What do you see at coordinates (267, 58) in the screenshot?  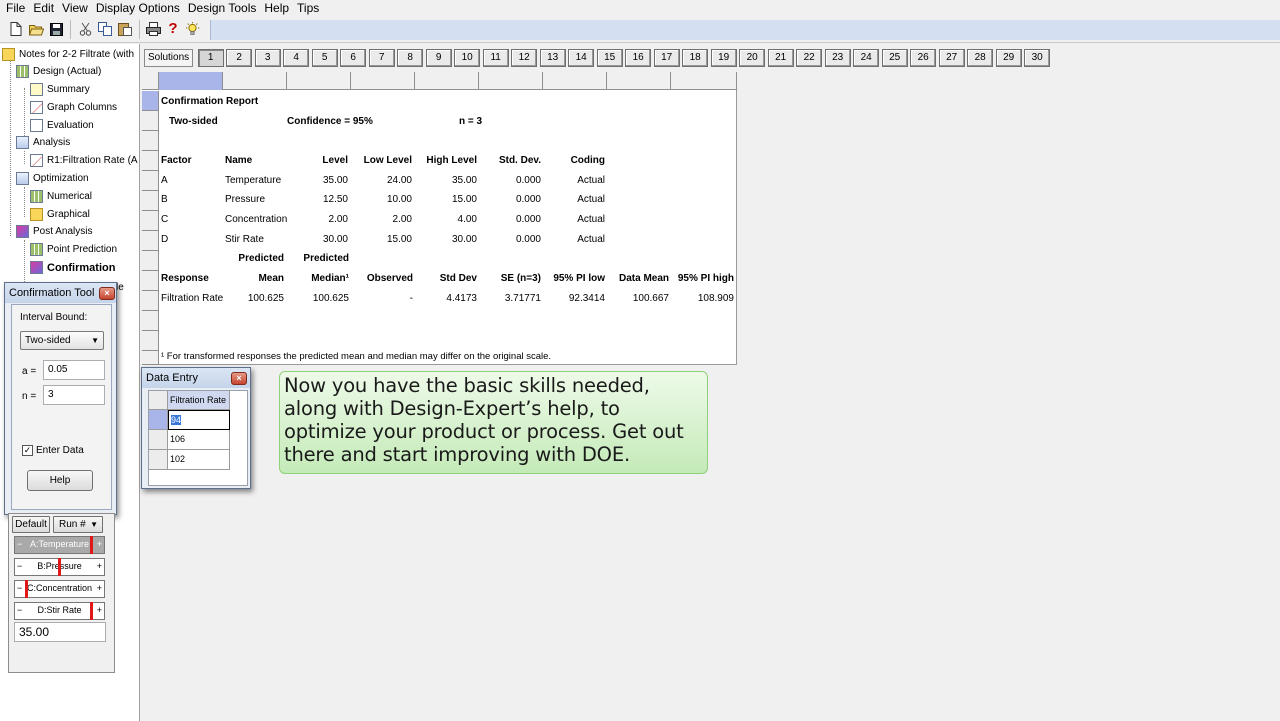 I see `solution-tab-3: 3` at bounding box center [267, 58].